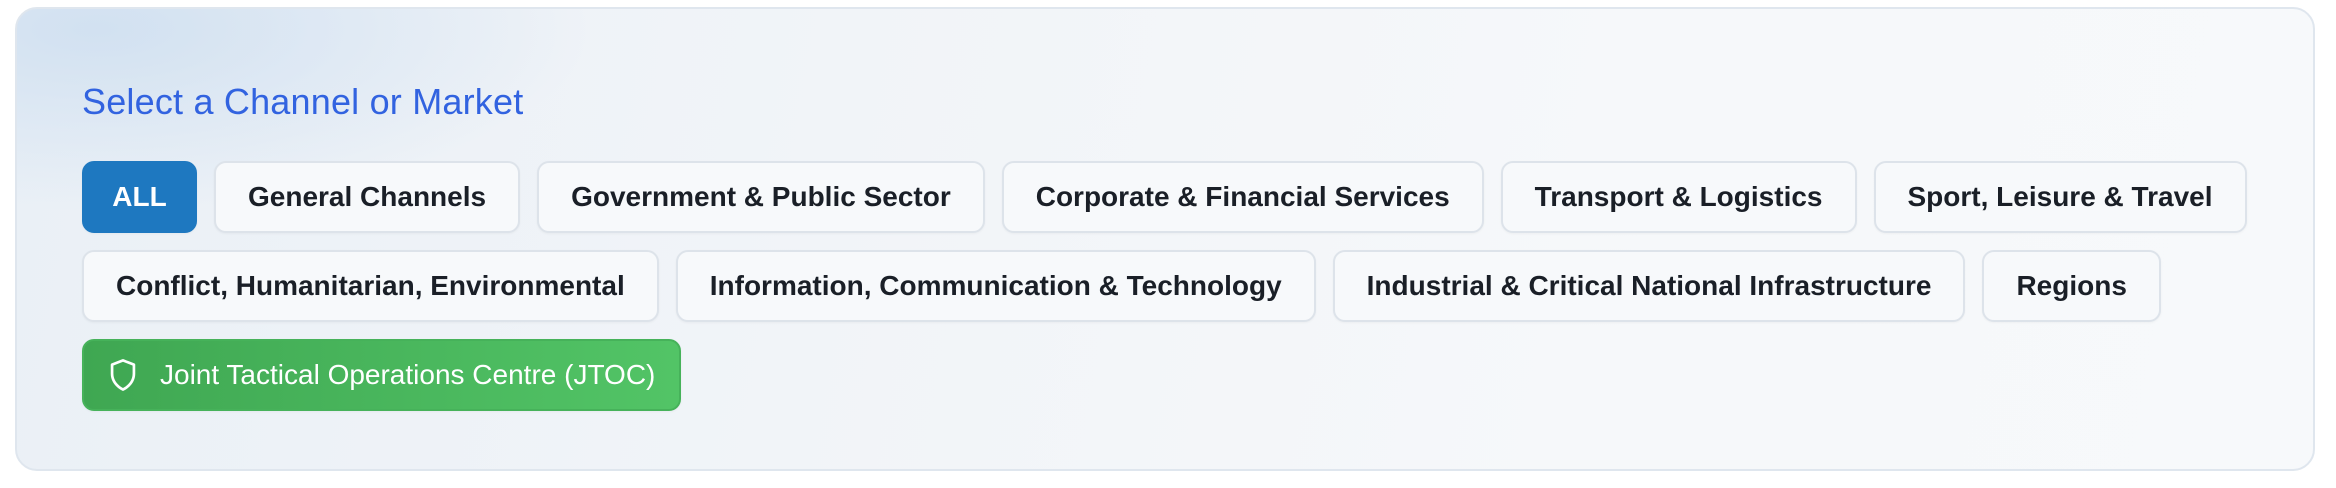  What do you see at coordinates (2060, 197) in the screenshot?
I see `filter-sport-leisure-travel-button: Sport, Leisure & Travel` at bounding box center [2060, 197].